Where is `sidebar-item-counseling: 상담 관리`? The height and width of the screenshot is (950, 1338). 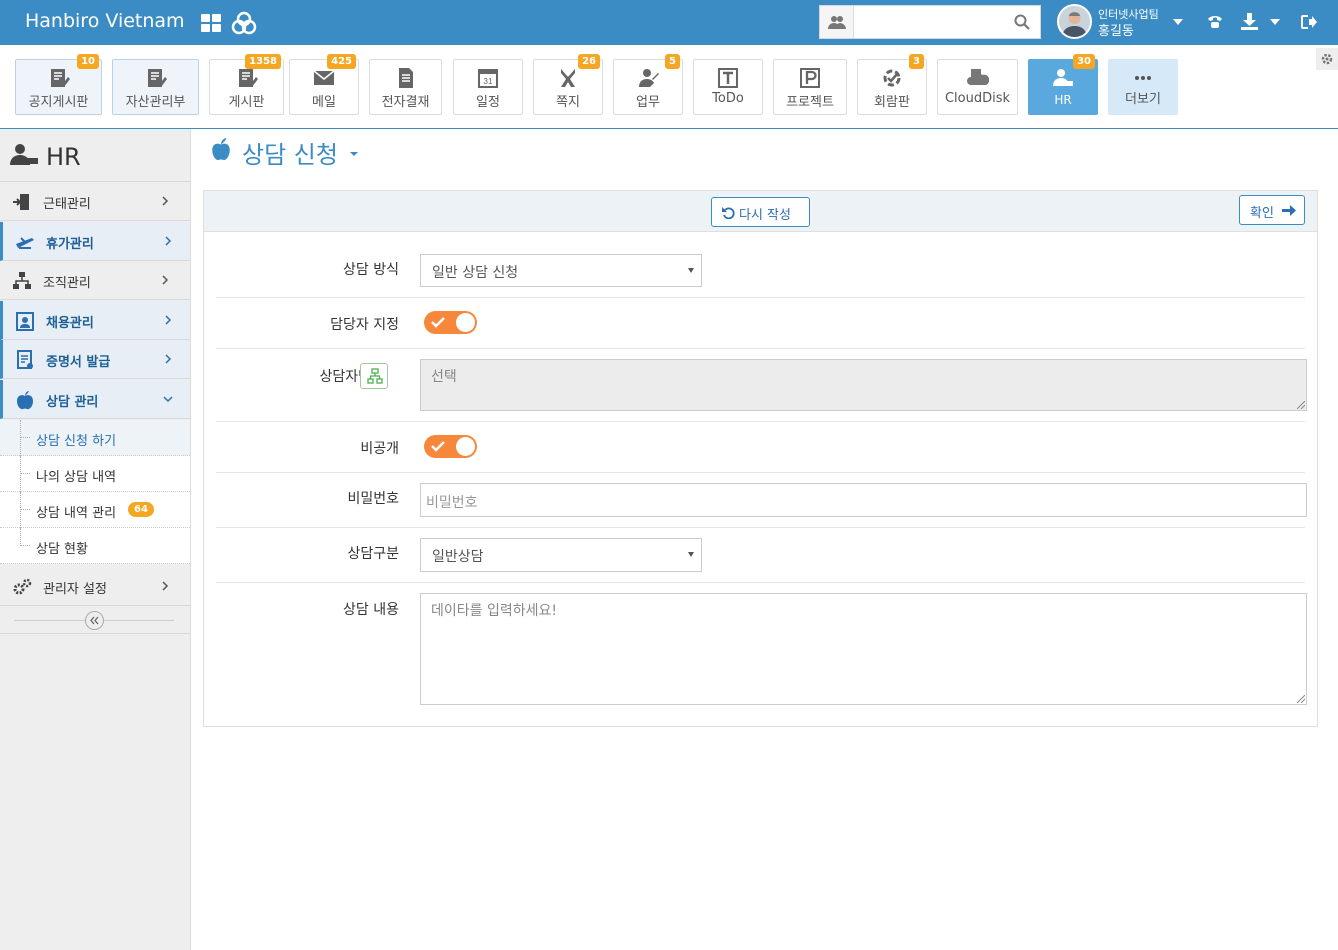
sidebar-item-counseling: 상담 관리 is located at coordinates (95, 399).